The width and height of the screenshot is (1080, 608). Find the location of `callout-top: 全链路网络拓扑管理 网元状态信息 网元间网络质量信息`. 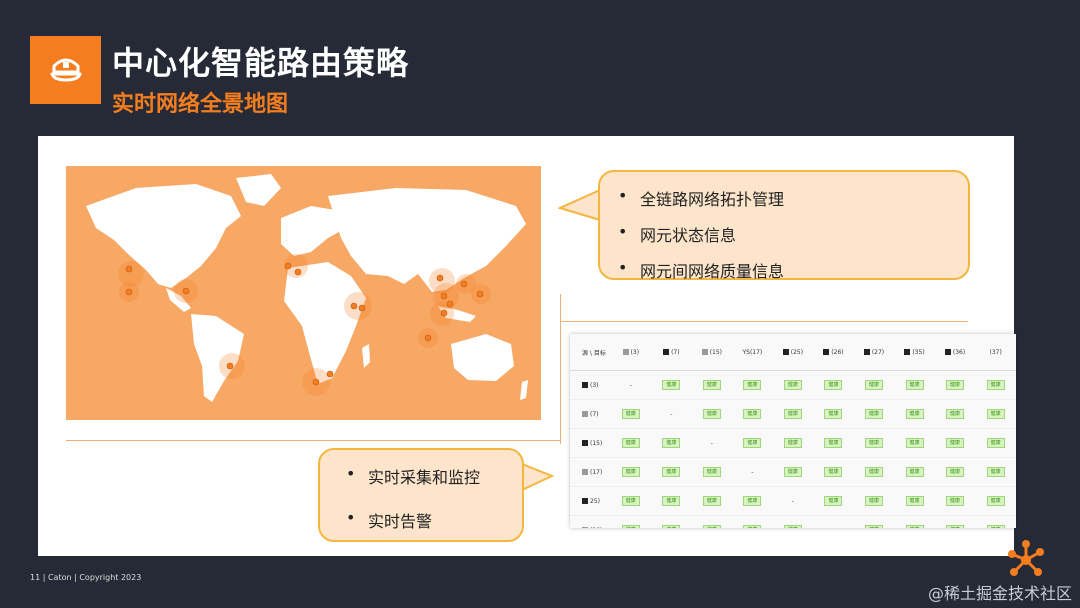

callout-top: 全链路网络拓扑管理 网元状态信息 网元间网络质量信息 is located at coordinates (784, 226).